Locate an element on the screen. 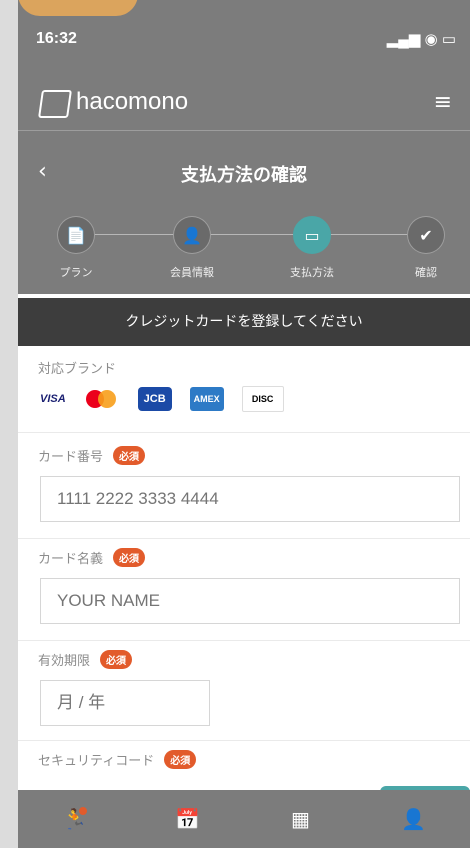 The height and width of the screenshot is (848, 470). account-icon: 👤 is located at coordinates (414, 819).